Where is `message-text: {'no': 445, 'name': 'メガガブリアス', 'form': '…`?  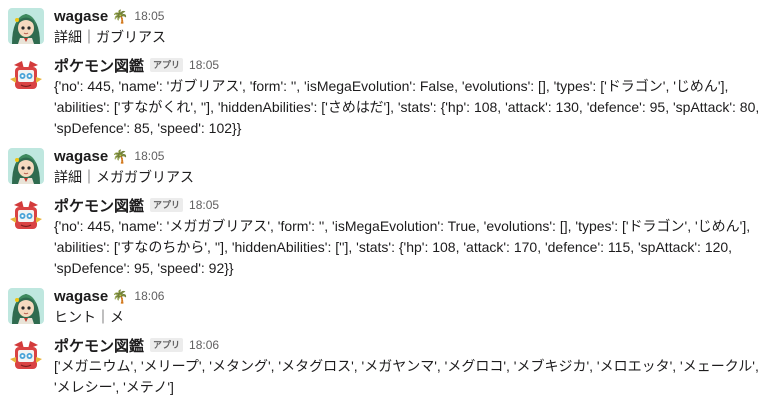
message-text: {'no': 445, 'name': 'メガガブリアス', 'form': '… is located at coordinates (404, 247).